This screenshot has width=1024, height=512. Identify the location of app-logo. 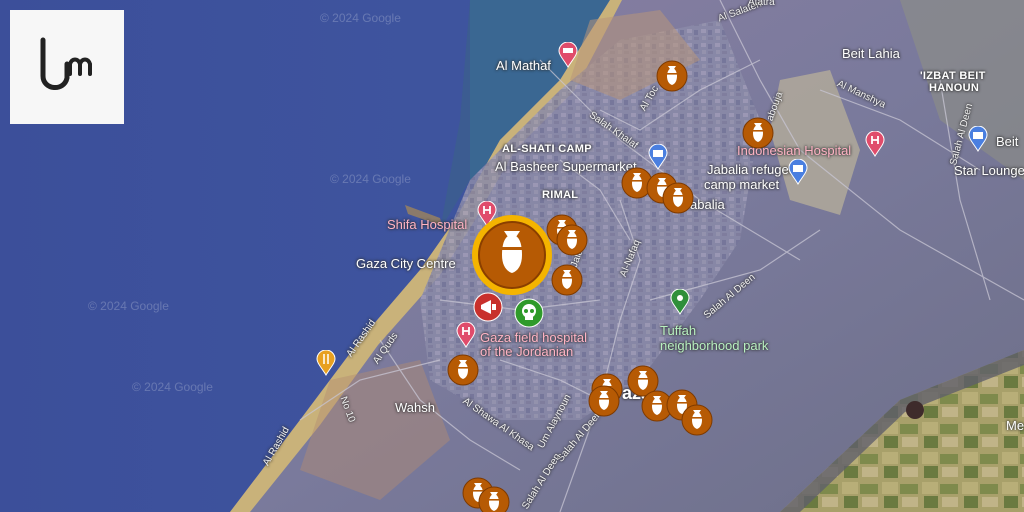
(67, 67).